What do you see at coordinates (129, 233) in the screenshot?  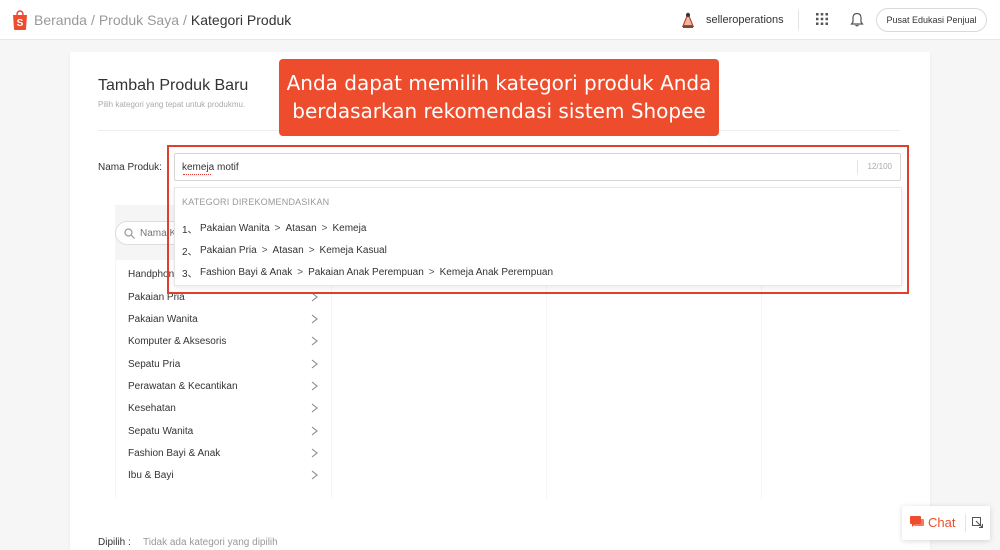 I see `search-icon` at bounding box center [129, 233].